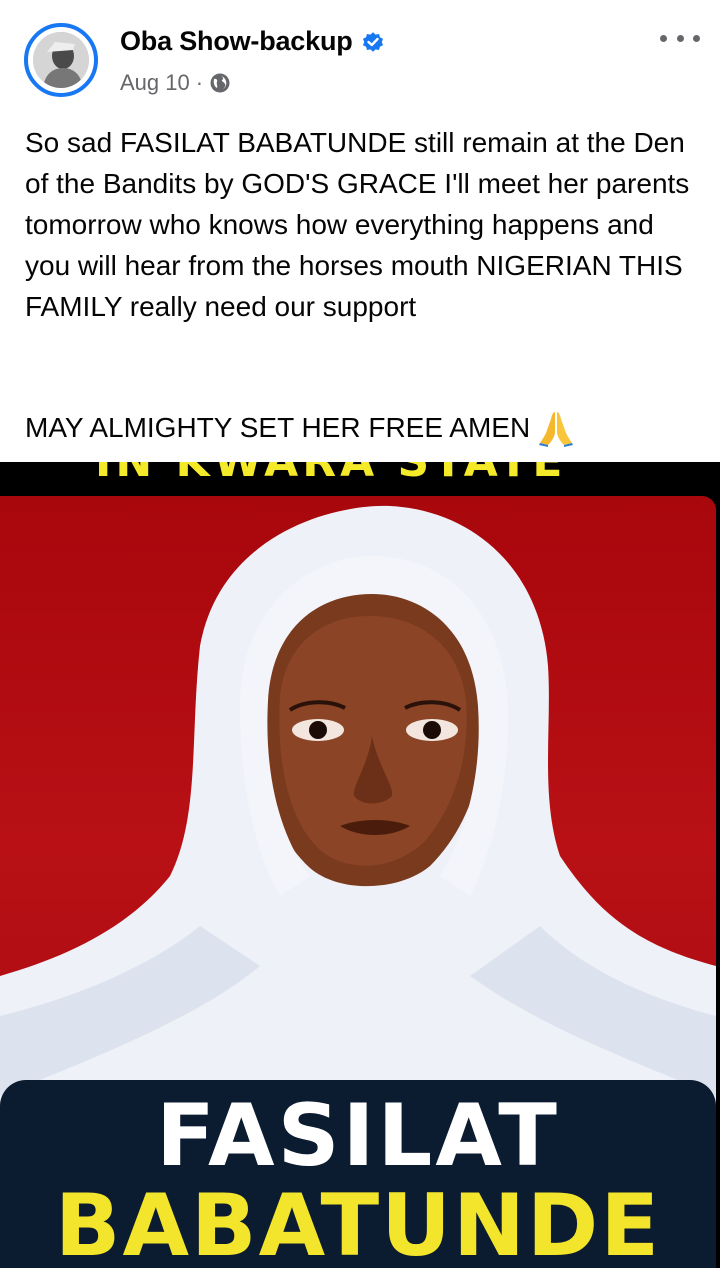  I want to click on closing-text: MAY ALMIGHTY SET HER FREE AMEN, so click(278, 427).